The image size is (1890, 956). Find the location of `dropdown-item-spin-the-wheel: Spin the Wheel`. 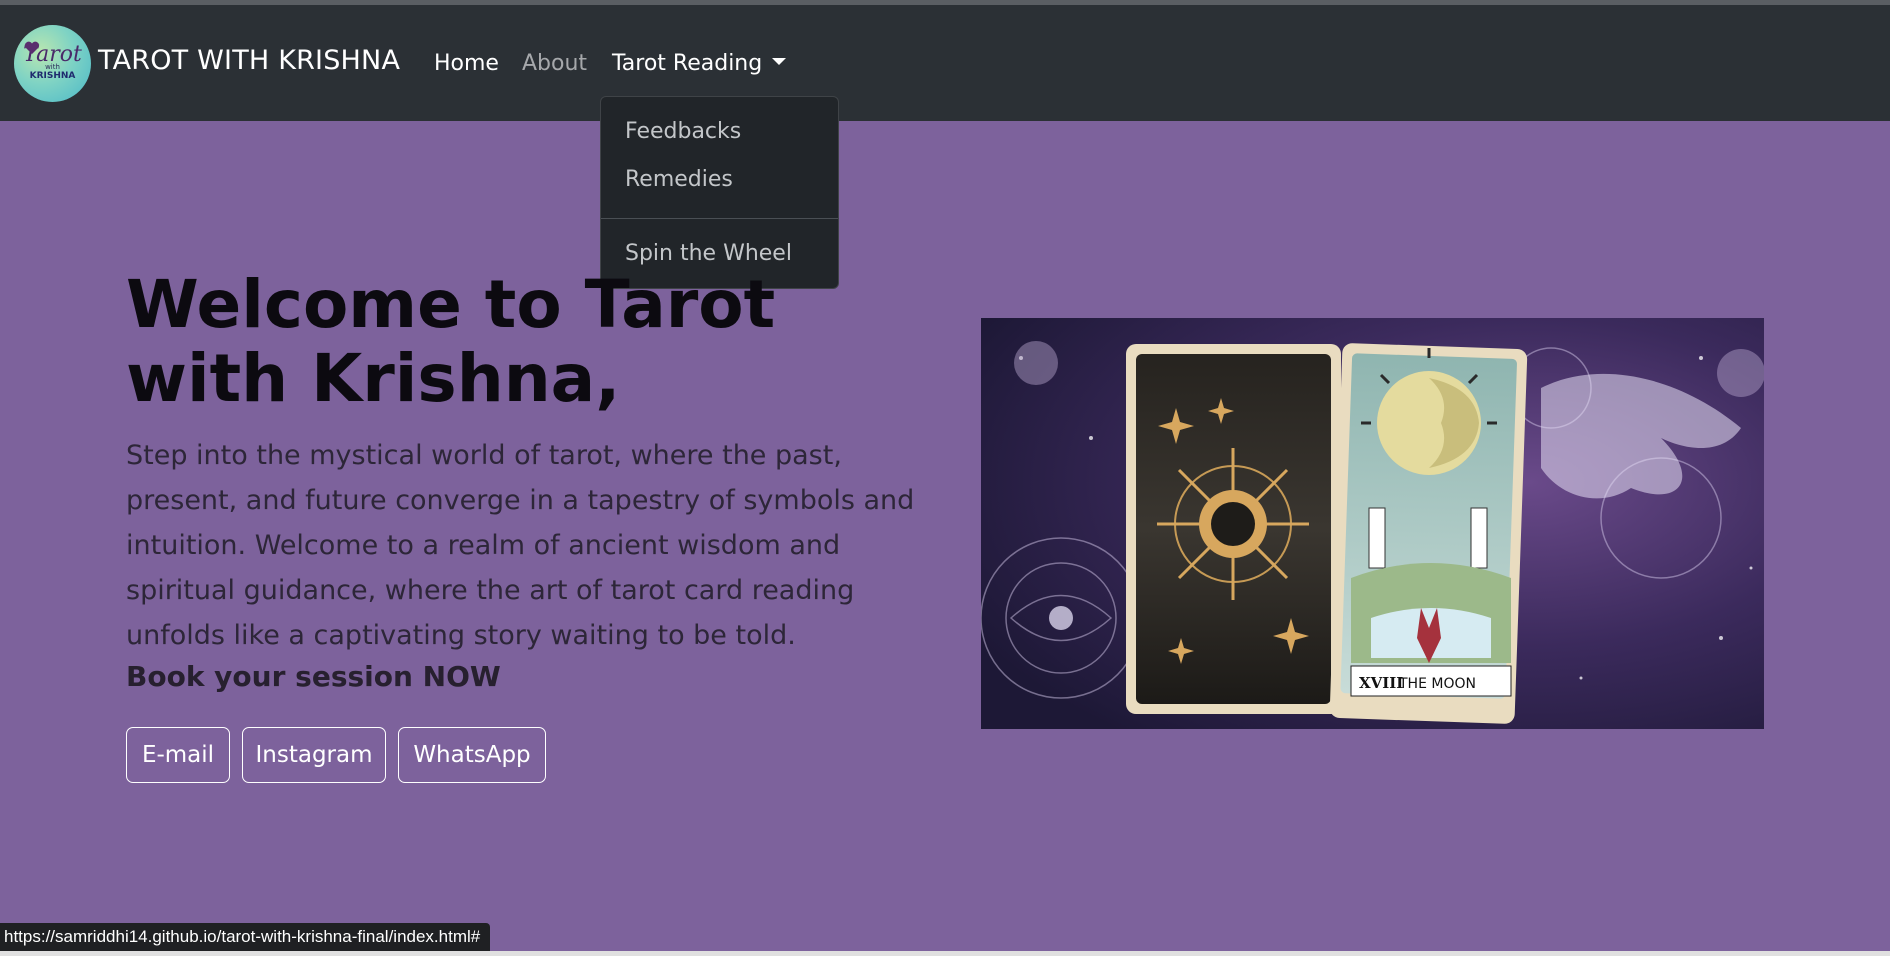

dropdown-item-spin-the-wheel: Spin the Wheel is located at coordinates (708, 253).